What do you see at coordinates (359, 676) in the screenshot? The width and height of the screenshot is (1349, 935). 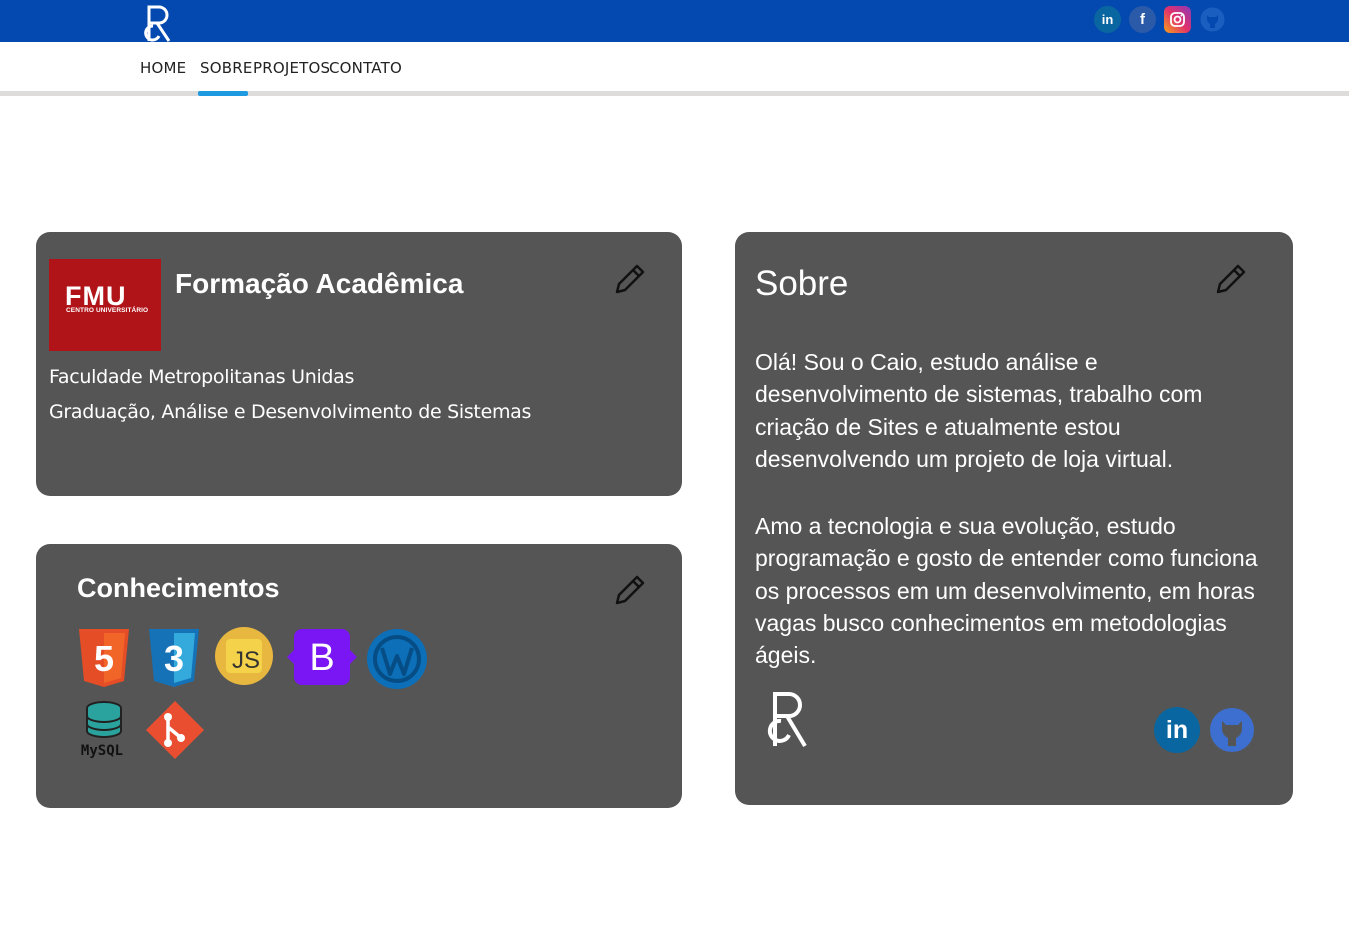 I see `conhecimentos-card: Conhecimentos 5 3 JS B MySQL` at bounding box center [359, 676].